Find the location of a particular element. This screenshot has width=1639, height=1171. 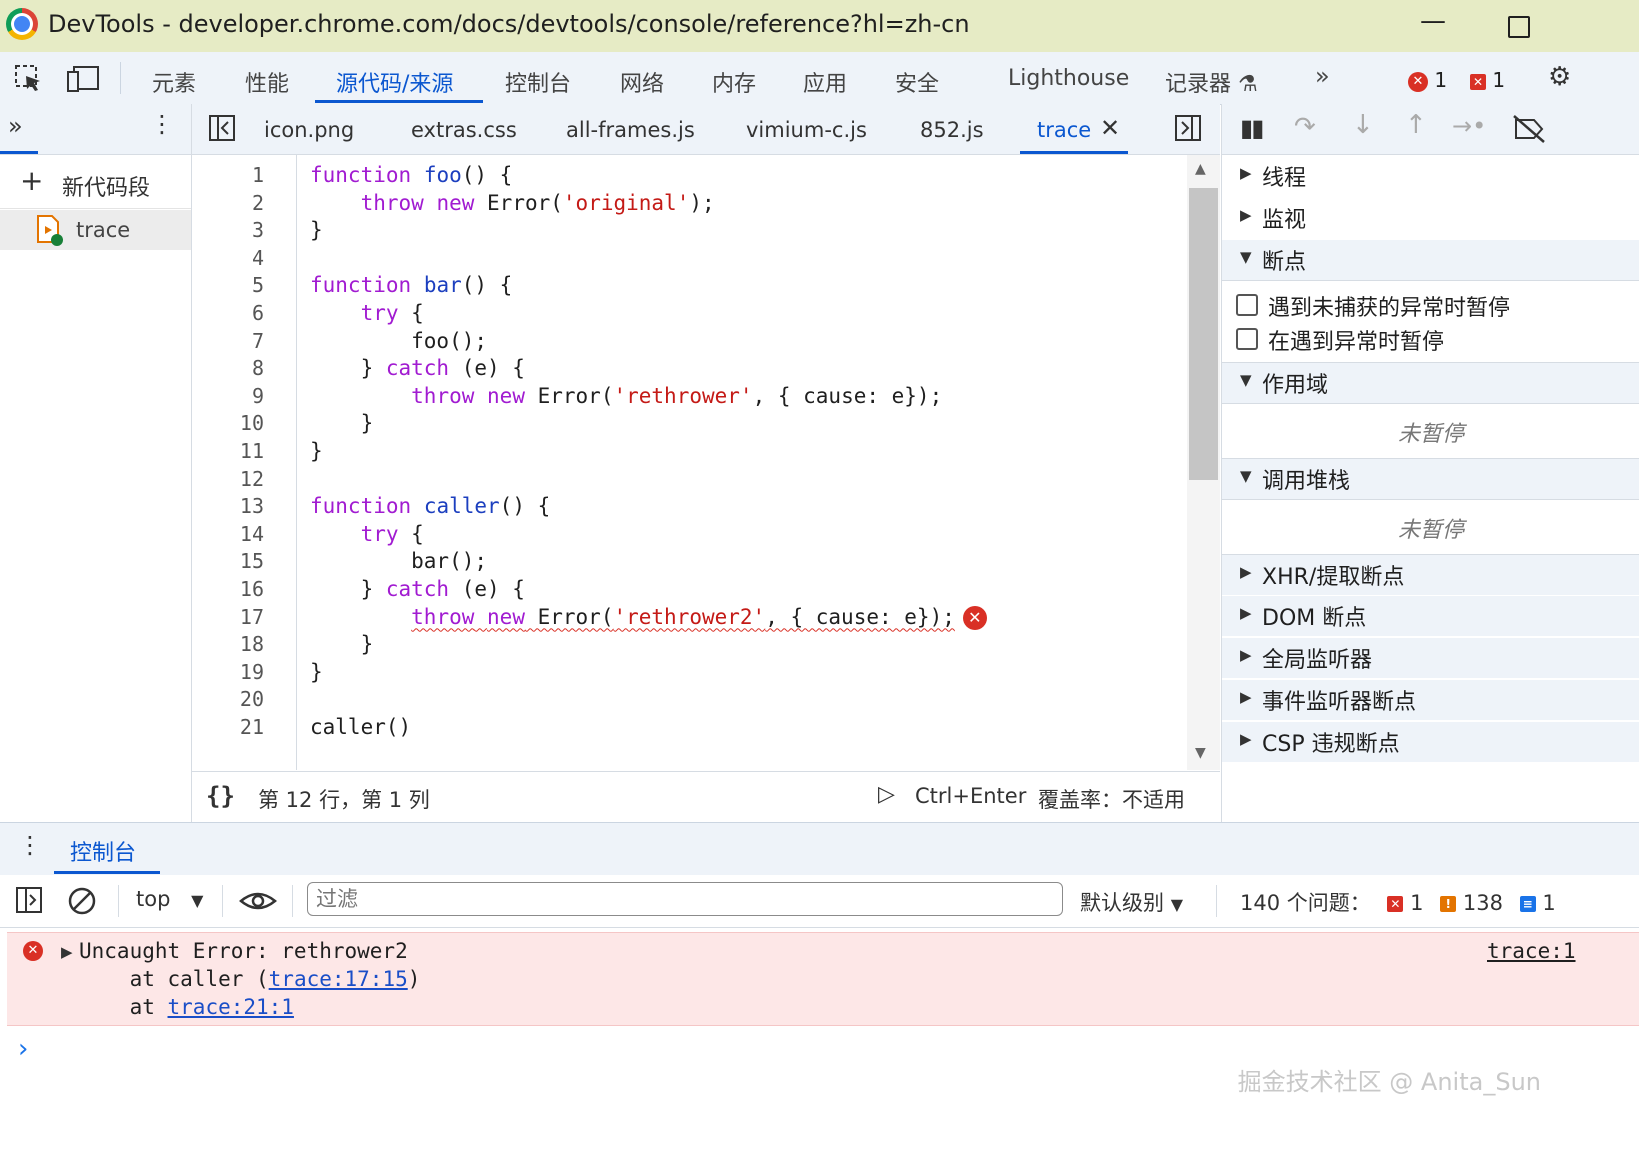

section-dom-breakpoints: ▶ DOM 断点 is located at coordinates (1430, 616).